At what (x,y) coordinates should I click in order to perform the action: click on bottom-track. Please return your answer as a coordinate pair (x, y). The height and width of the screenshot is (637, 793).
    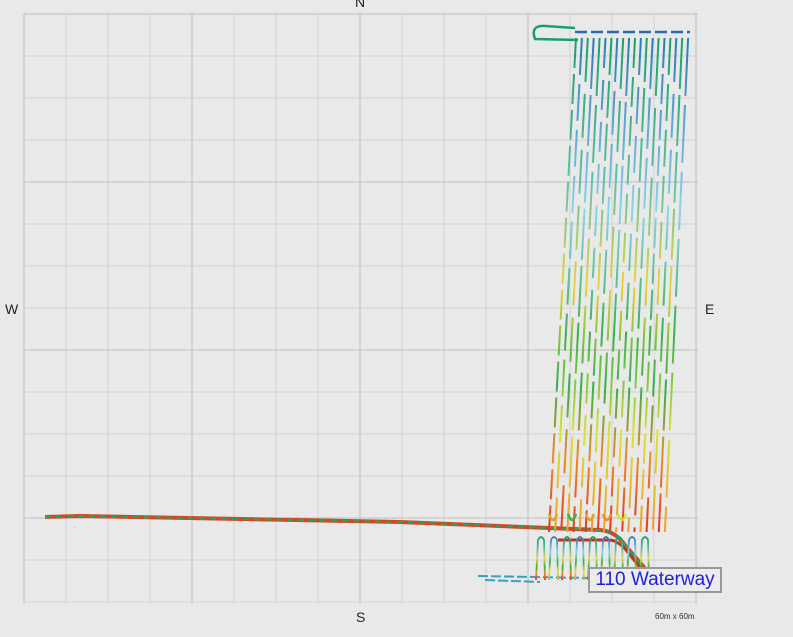
    Looking at the image, I should click on (534, 579).